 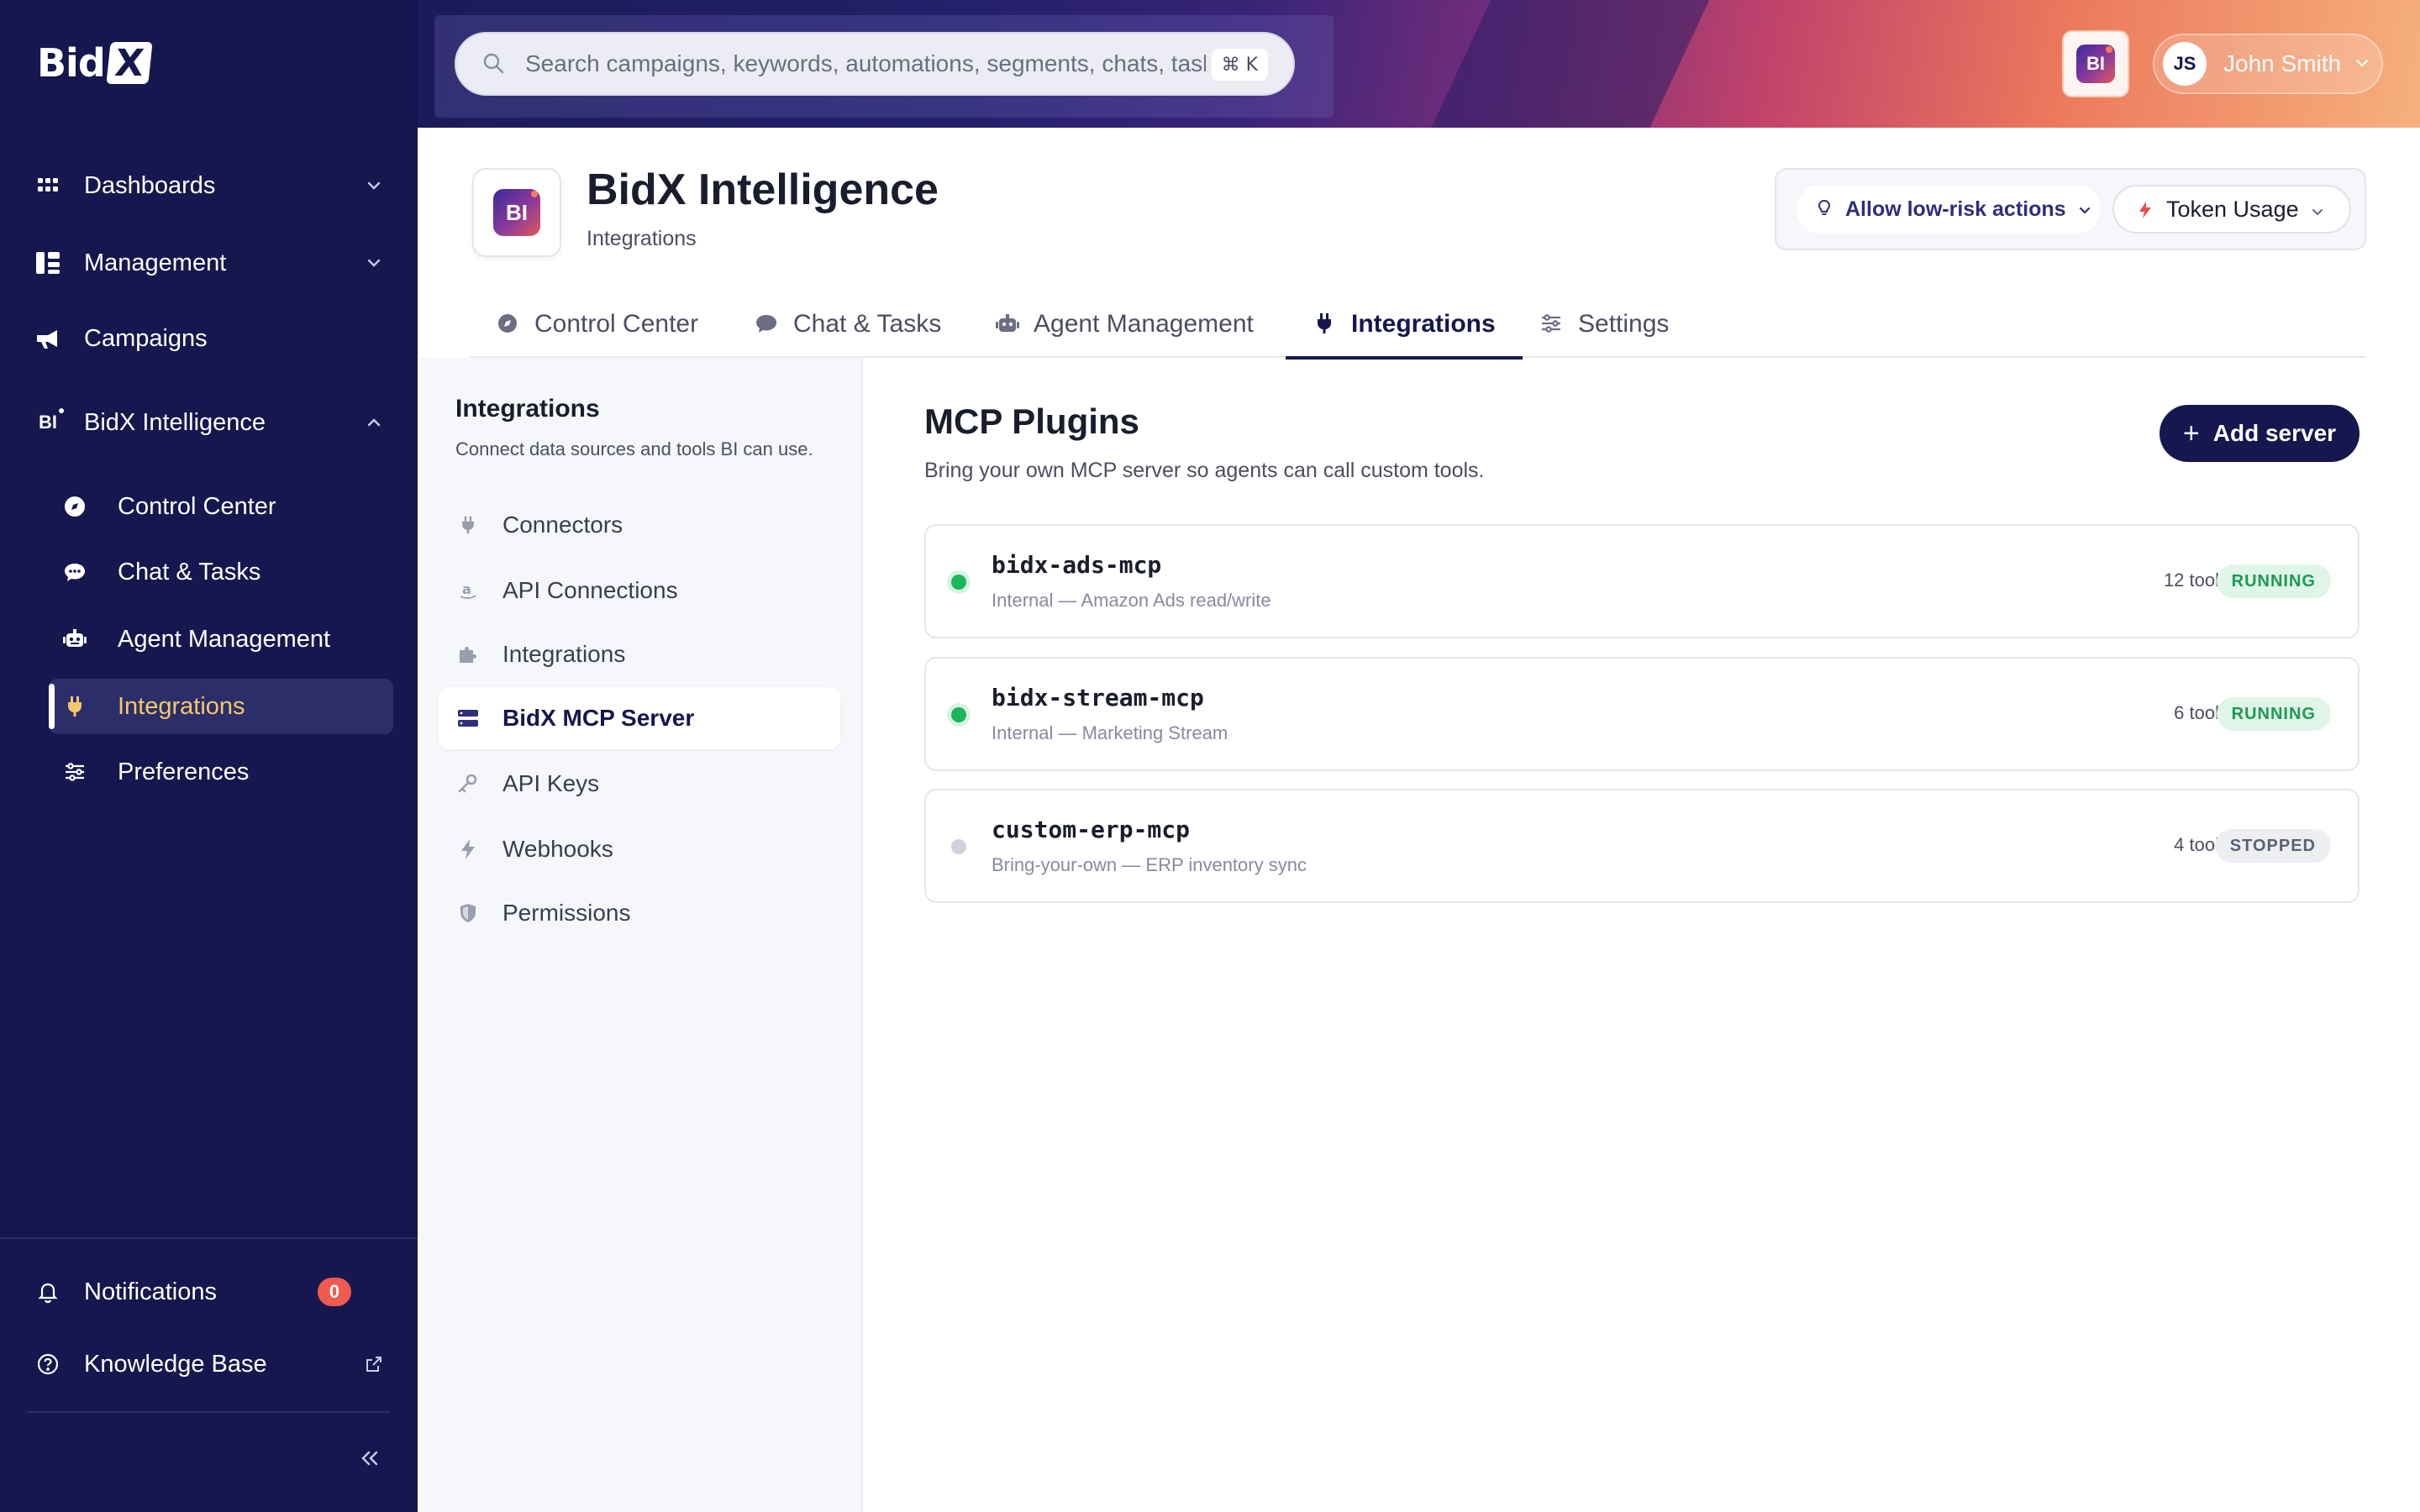 What do you see at coordinates (1031, 421) in the screenshot?
I see `section-title: MCP Plugins` at bounding box center [1031, 421].